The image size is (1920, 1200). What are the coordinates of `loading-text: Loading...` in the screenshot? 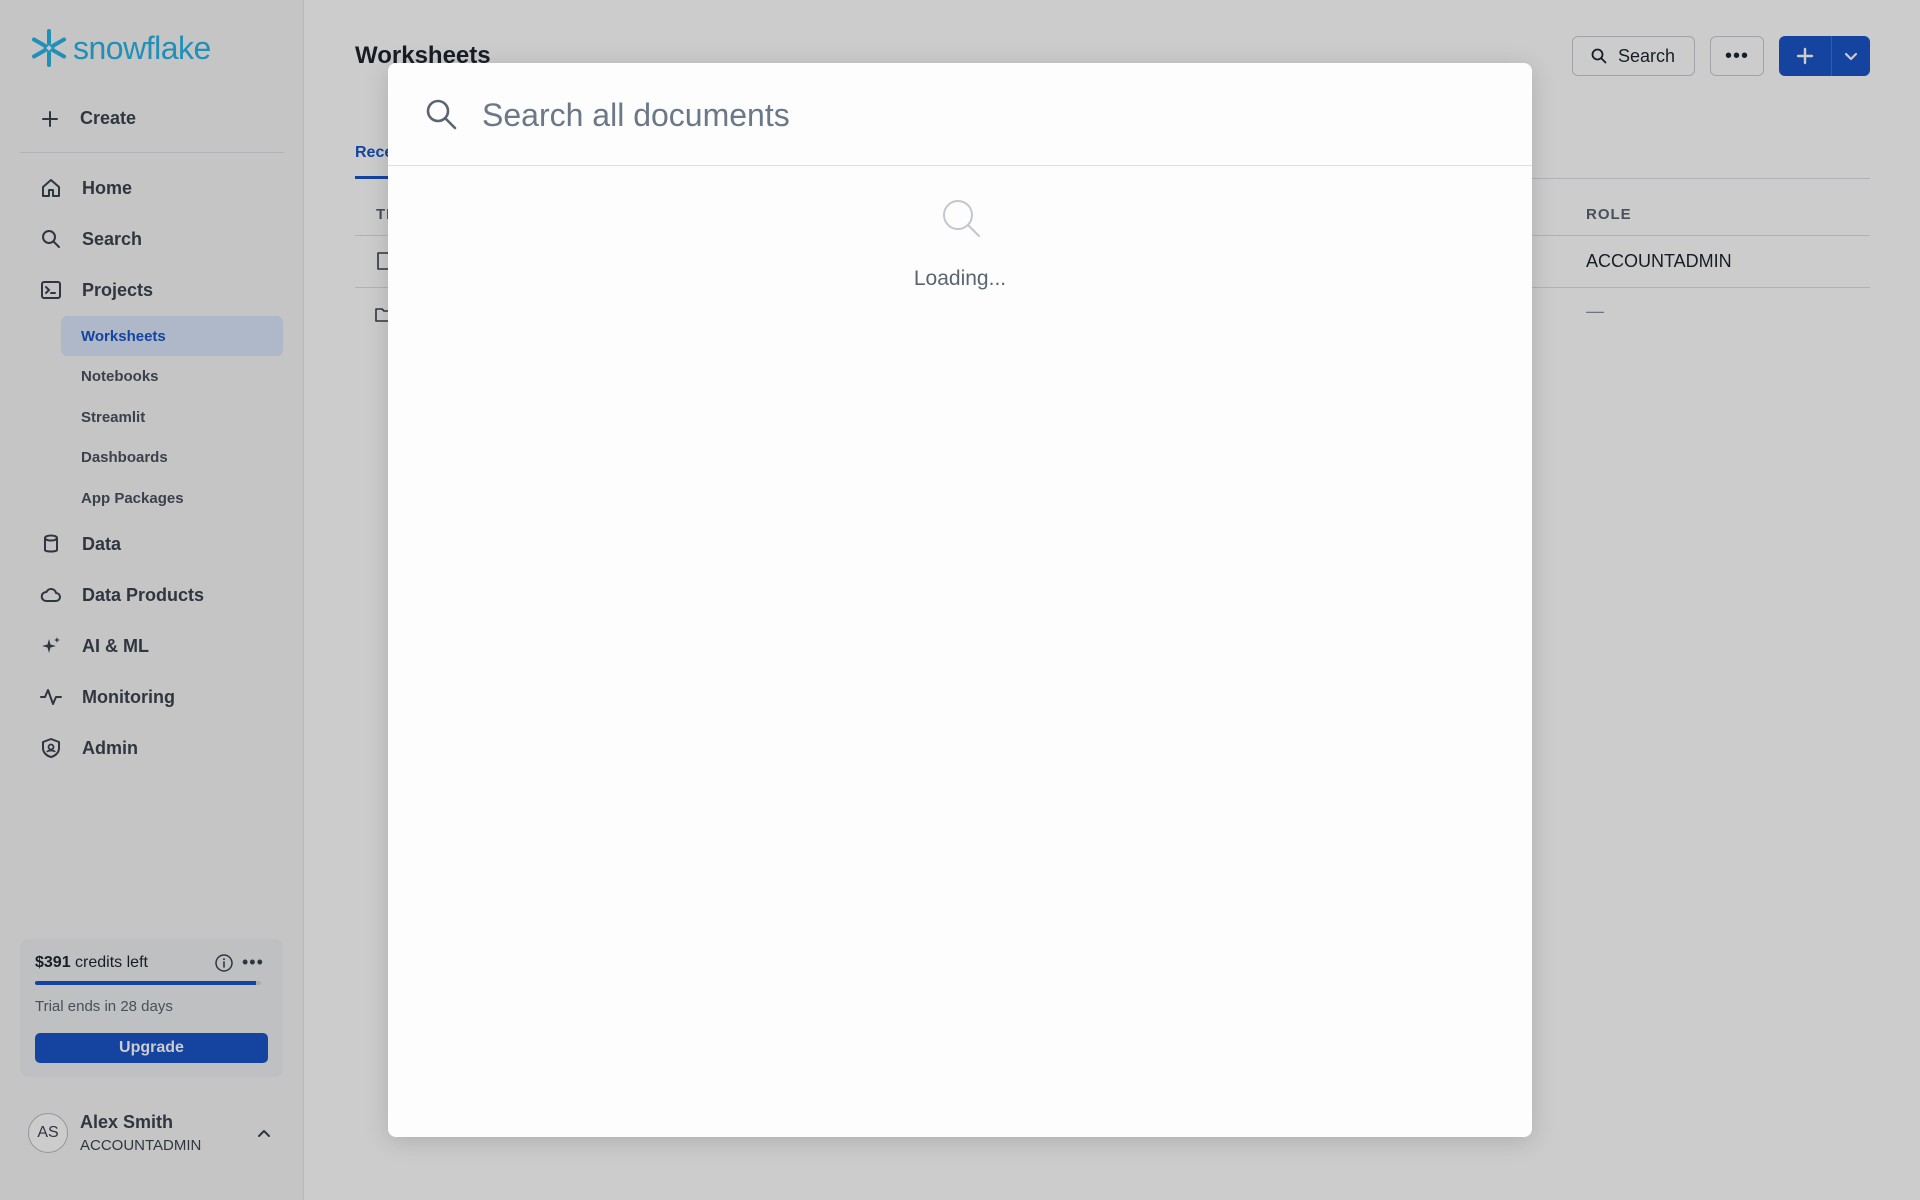 It's located at (960, 278).